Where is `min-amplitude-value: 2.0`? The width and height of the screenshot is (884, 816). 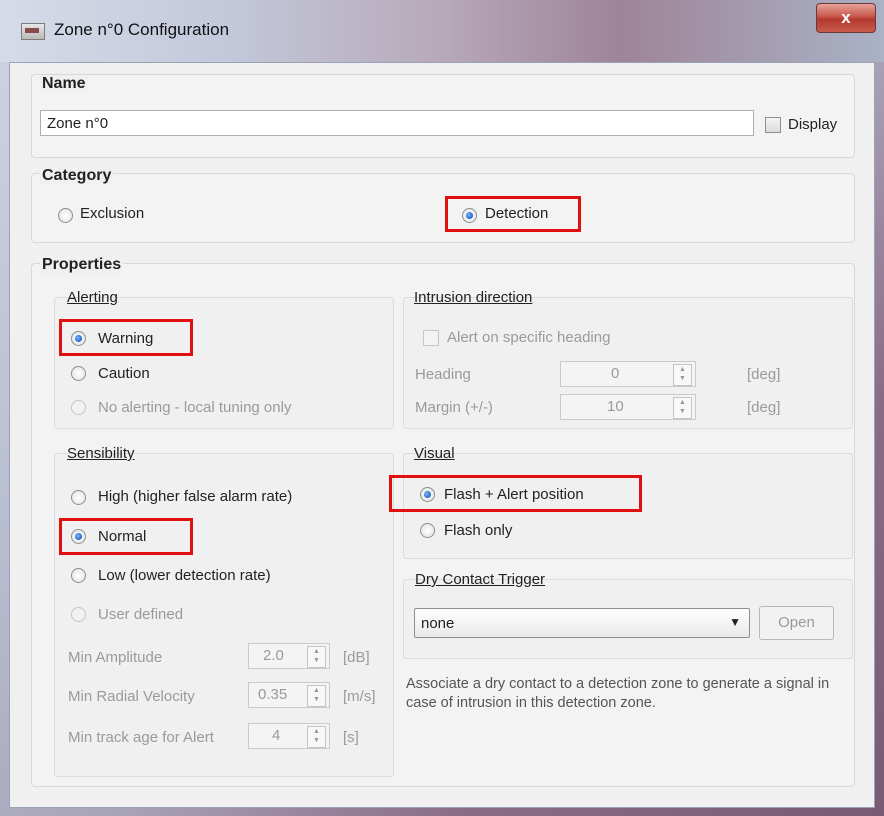 min-amplitude-value: 2.0 is located at coordinates (273, 655).